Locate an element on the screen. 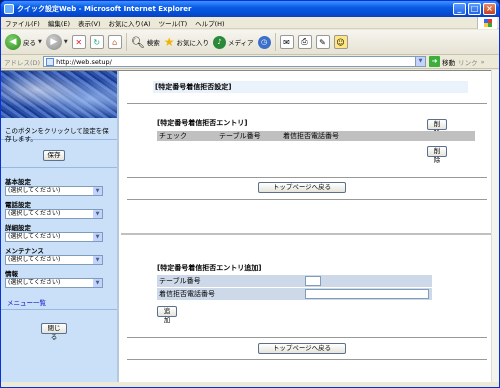 The image size is (500, 388). home-icon: ⌂ is located at coordinates (114, 42).